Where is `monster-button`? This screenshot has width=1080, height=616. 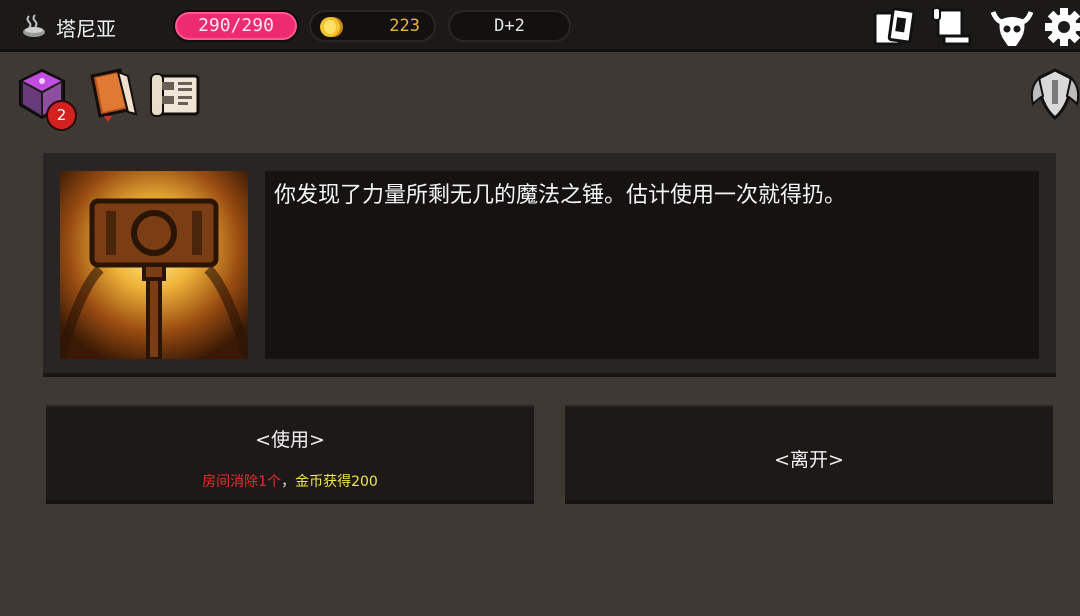
monster-button is located at coordinates (1012, 27).